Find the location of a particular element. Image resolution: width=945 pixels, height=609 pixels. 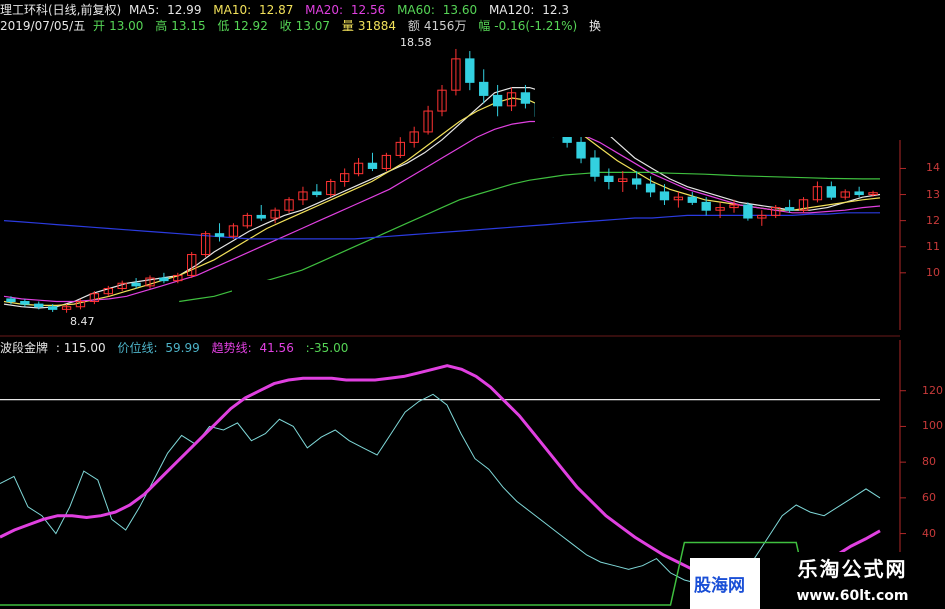

volume-label: 量 31884 is located at coordinates (369, 26).